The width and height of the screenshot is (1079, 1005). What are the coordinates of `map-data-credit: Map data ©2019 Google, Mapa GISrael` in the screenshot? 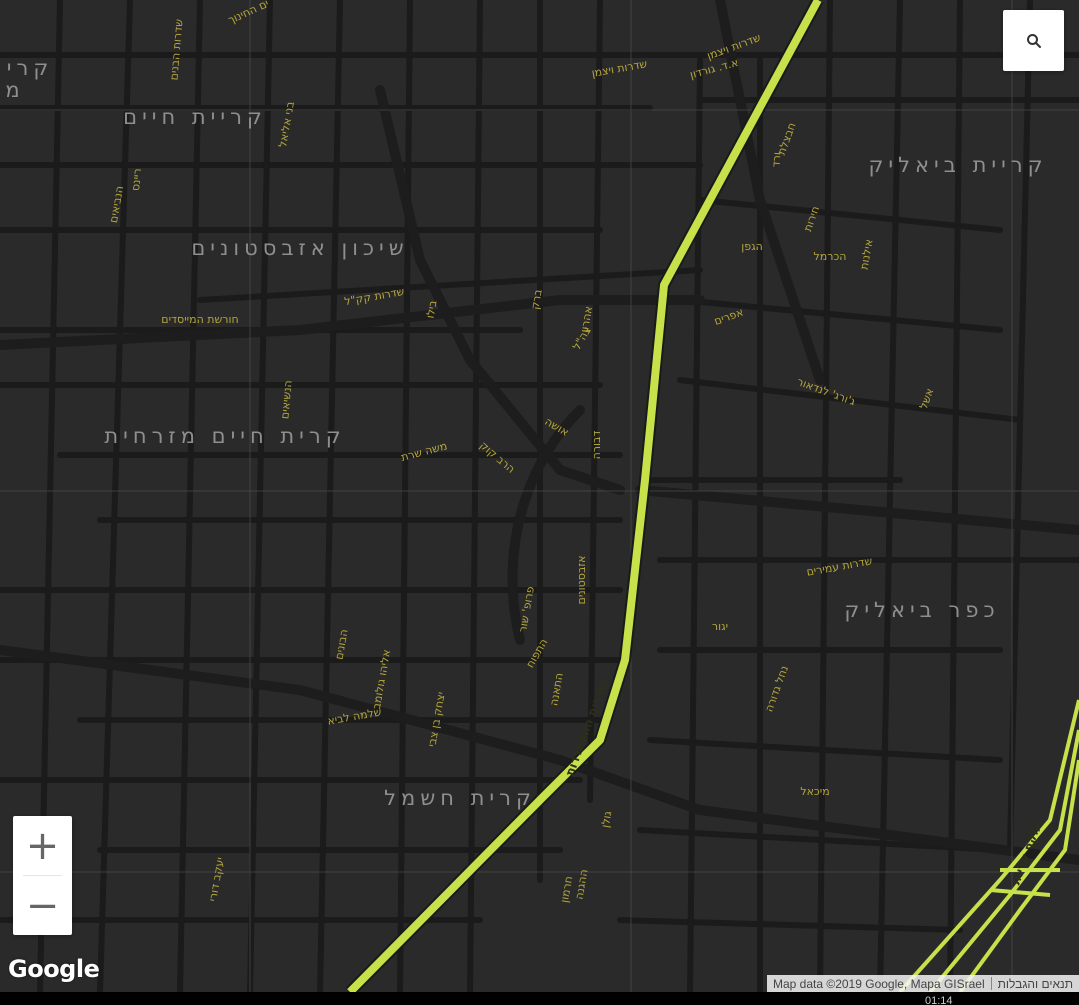 It's located at (879, 983).